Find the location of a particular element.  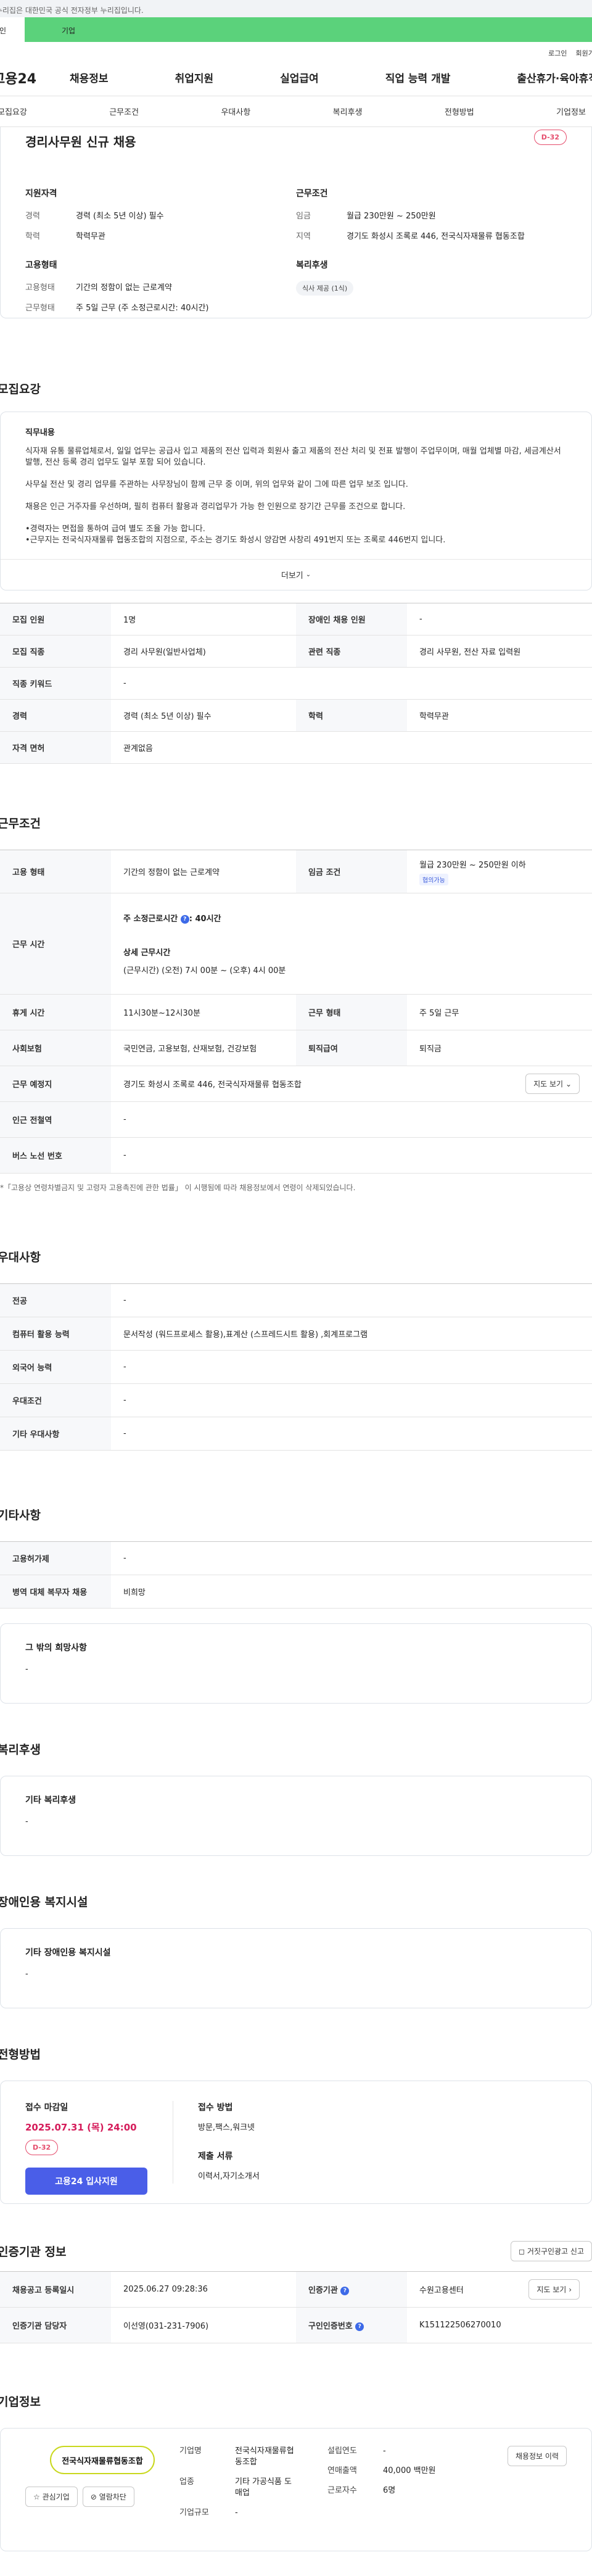

gov-notice-text: 이 누리집은 대한민국 공식 전자정부 누리집입니다. is located at coordinates (72, 11).